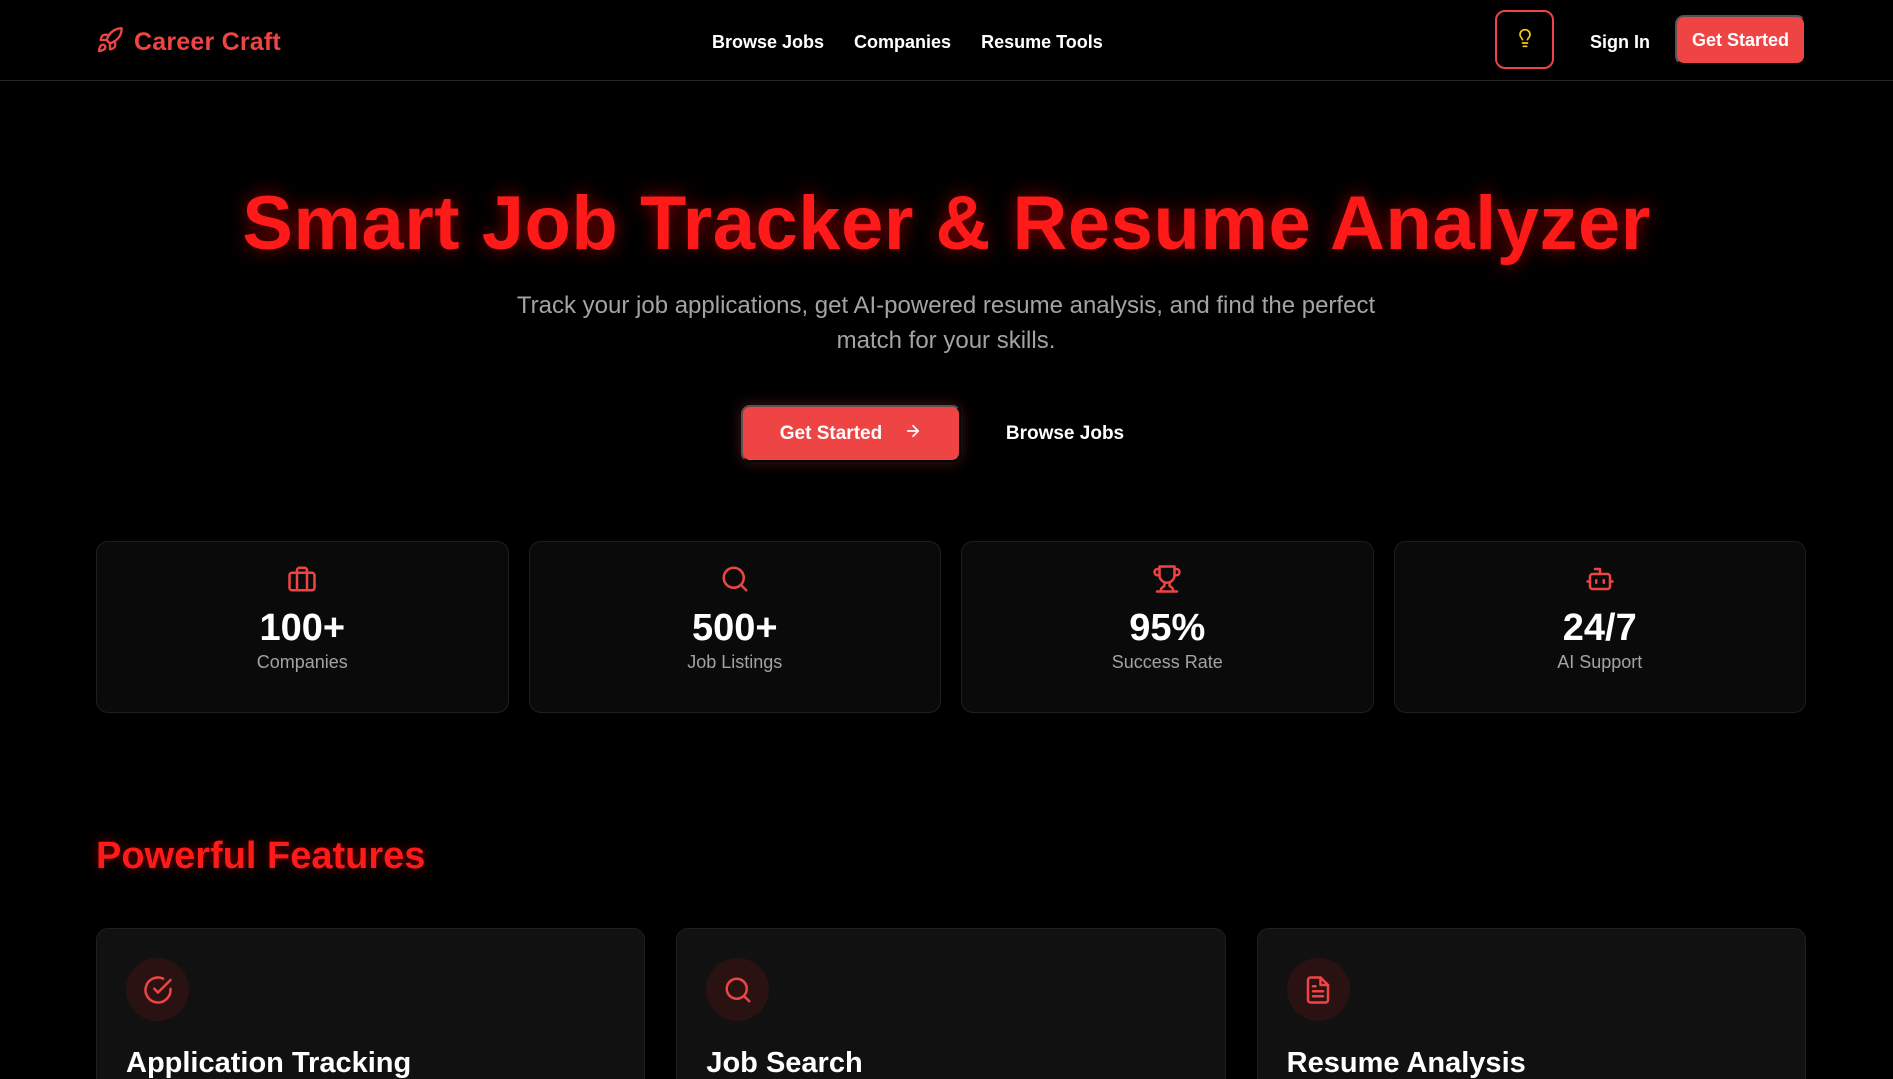 The image size is (1893, 1079). What do you see at coordinates (1740, 40) in the screenshot?
I see `nav-get-started-button: Get Started` at bounding box center [1740, 40].